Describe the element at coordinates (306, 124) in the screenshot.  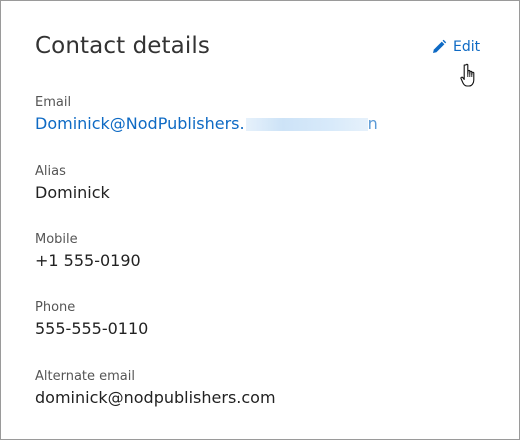
I see `redacted-domain` at that location.